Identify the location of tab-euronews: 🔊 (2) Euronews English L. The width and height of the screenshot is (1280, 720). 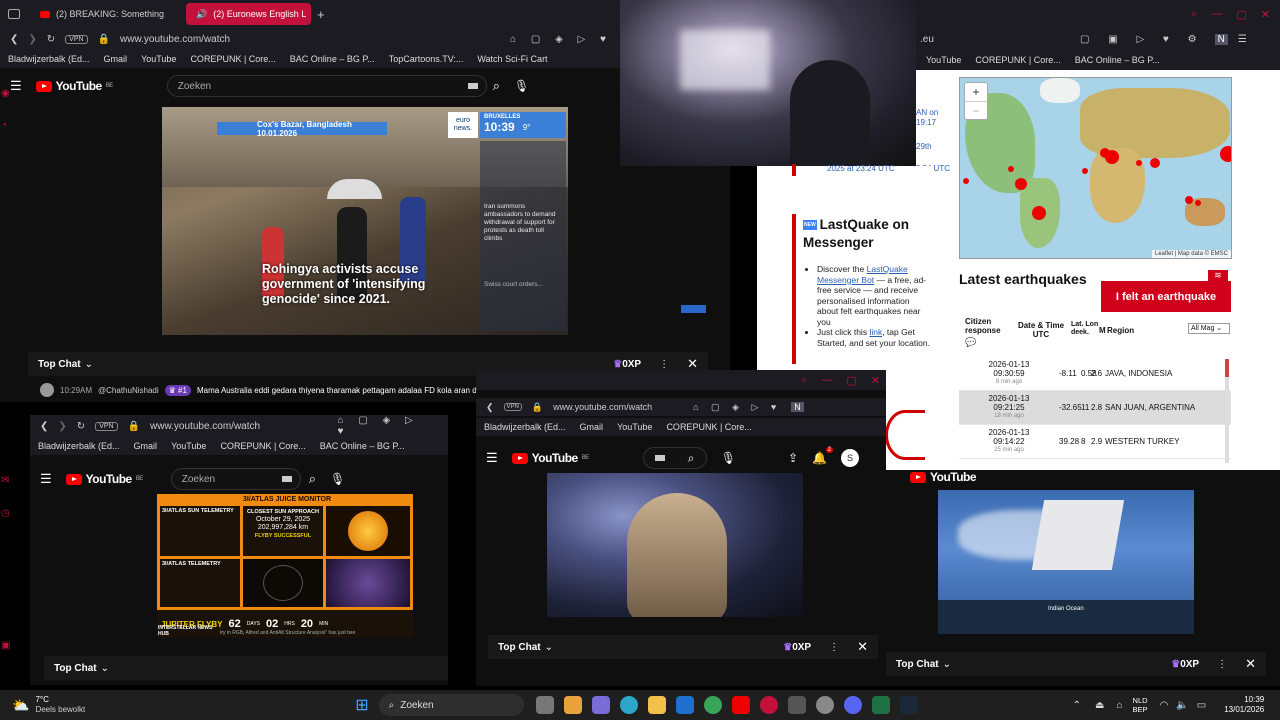
(248, 14).